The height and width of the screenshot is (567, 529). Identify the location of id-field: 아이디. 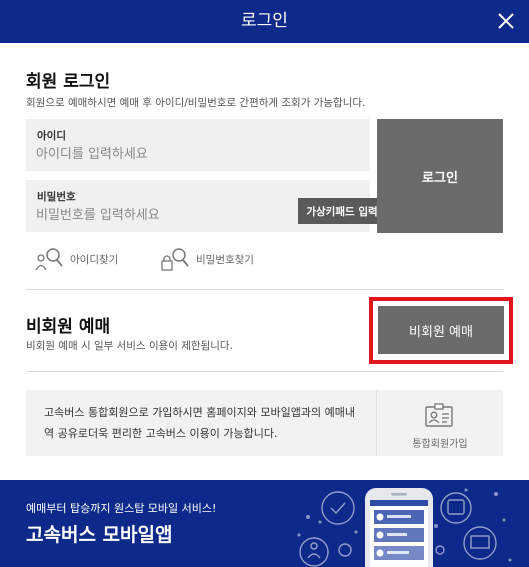
(198, 145).